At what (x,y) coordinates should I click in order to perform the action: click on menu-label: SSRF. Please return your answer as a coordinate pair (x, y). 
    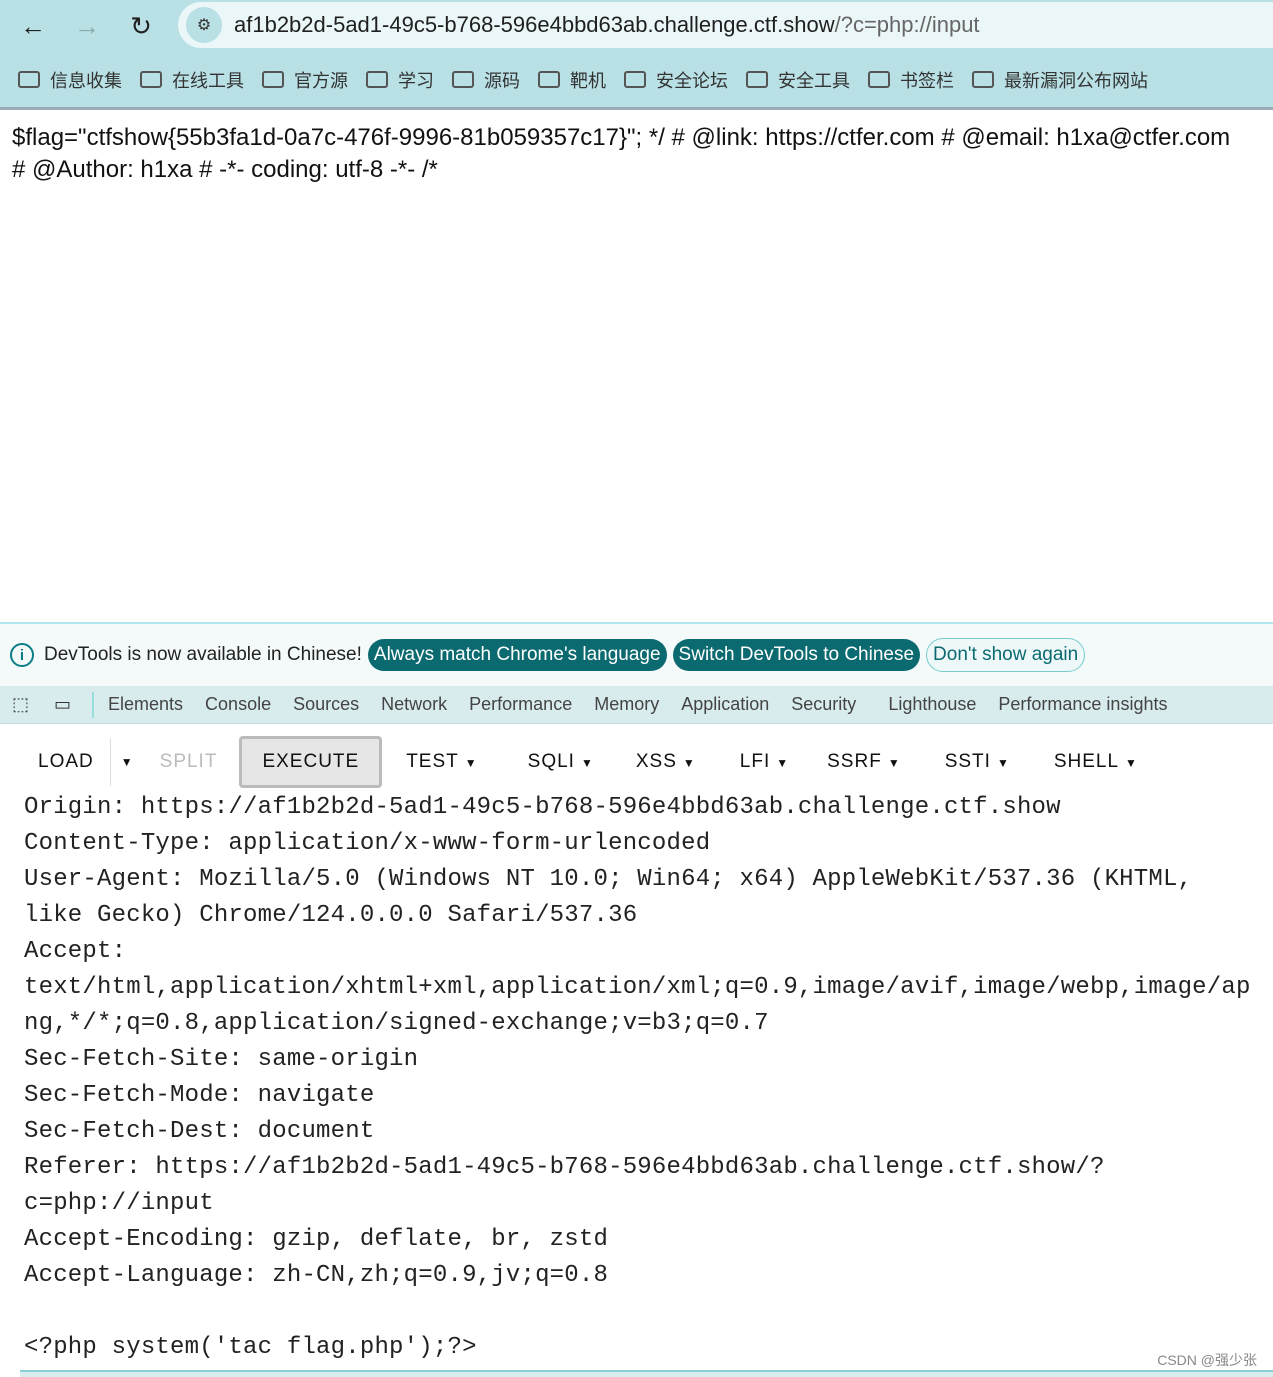
    Looking at the image, I should click on (854, 761).